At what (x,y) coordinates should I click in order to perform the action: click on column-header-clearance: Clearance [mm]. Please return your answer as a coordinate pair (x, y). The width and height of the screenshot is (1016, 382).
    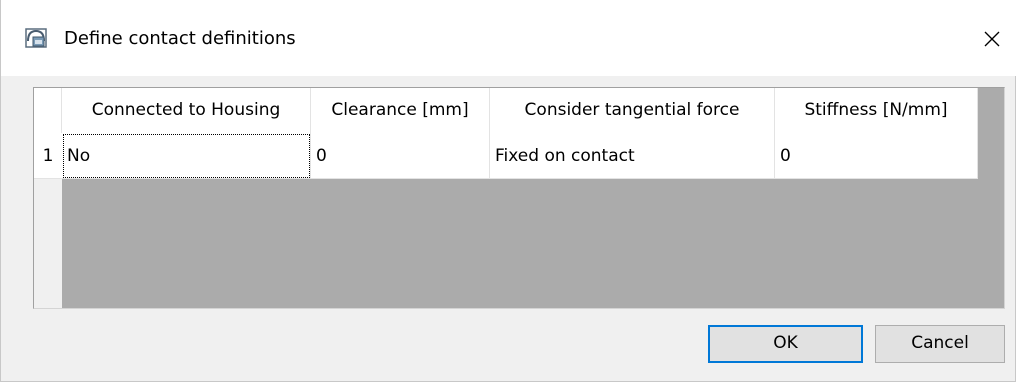
    Looking at the image, I should click on (400, 110).